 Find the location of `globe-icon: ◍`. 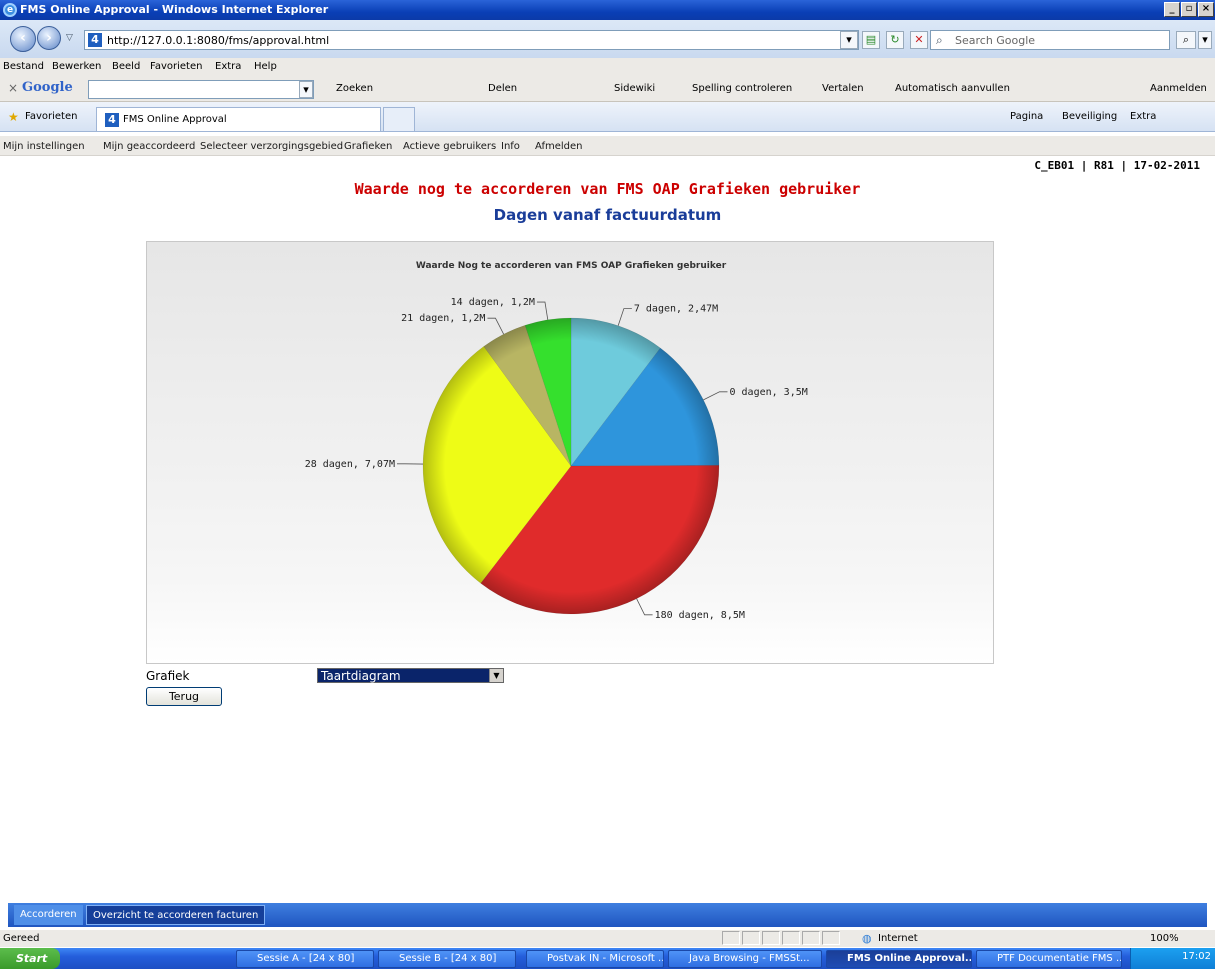

globe-icon: ◍ is located at coordinates (867, 938).